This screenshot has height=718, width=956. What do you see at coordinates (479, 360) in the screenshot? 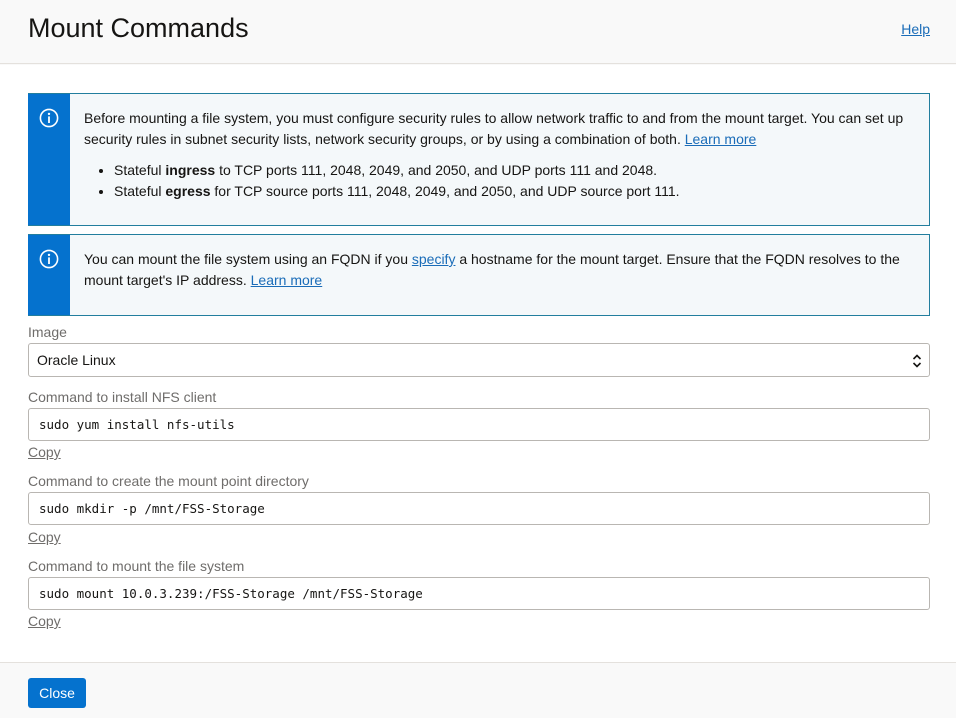
I see `image-select: Oracle Linux` at bounding box center [479, 360].